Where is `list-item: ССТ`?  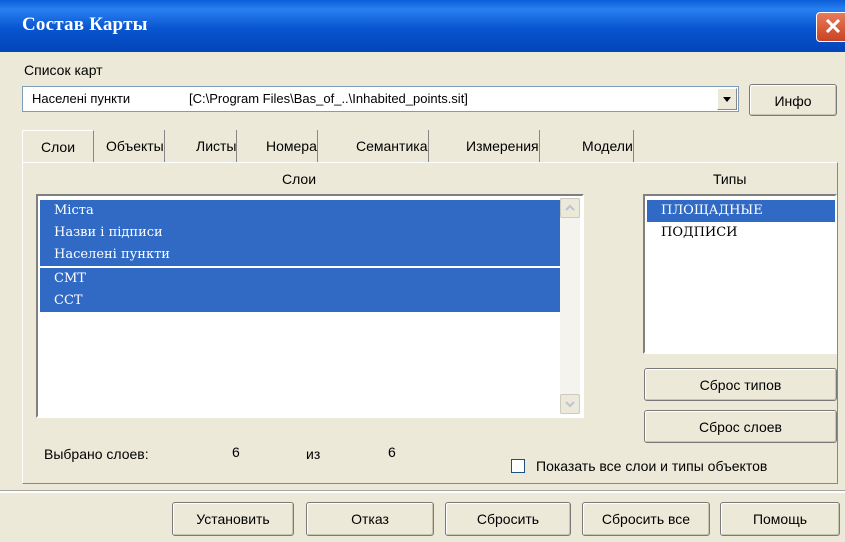
list-item: ССТ is located at coordinates (301, 301).